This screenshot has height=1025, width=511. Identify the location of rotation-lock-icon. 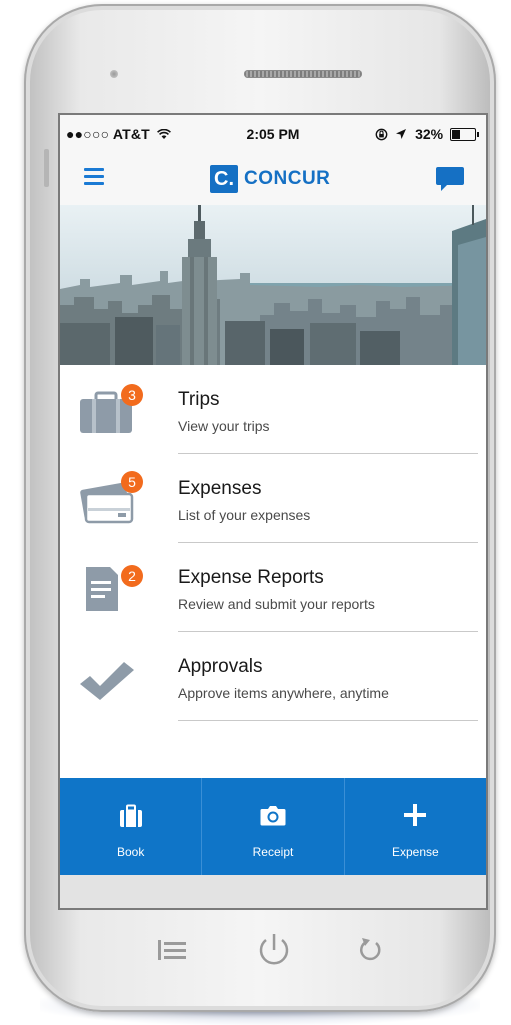
(381, 134).